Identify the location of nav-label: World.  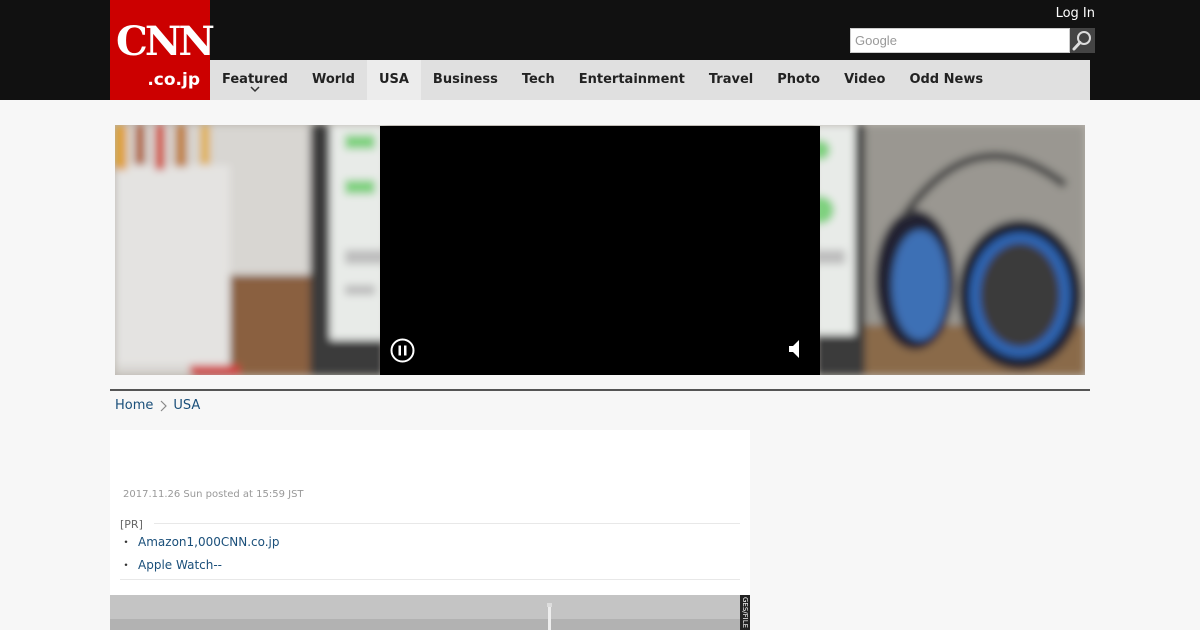
(333, 79).